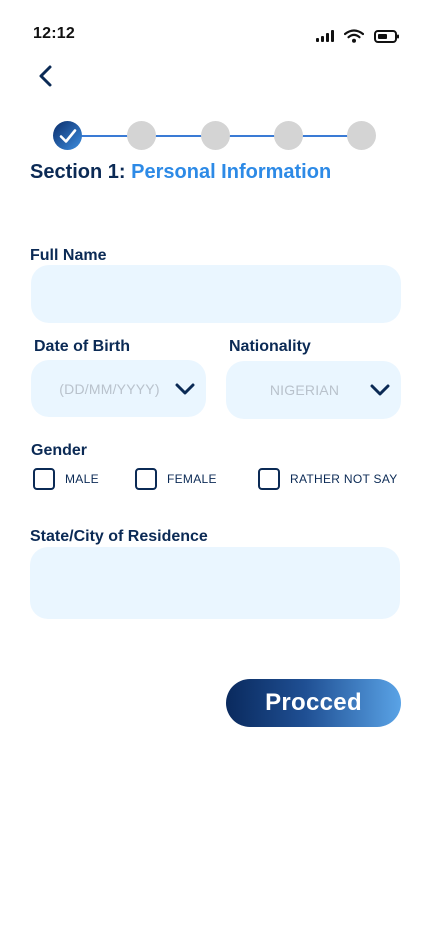 The image size is (430, 932). I want to click on full-name-label: Full Name, so click(68, 255).